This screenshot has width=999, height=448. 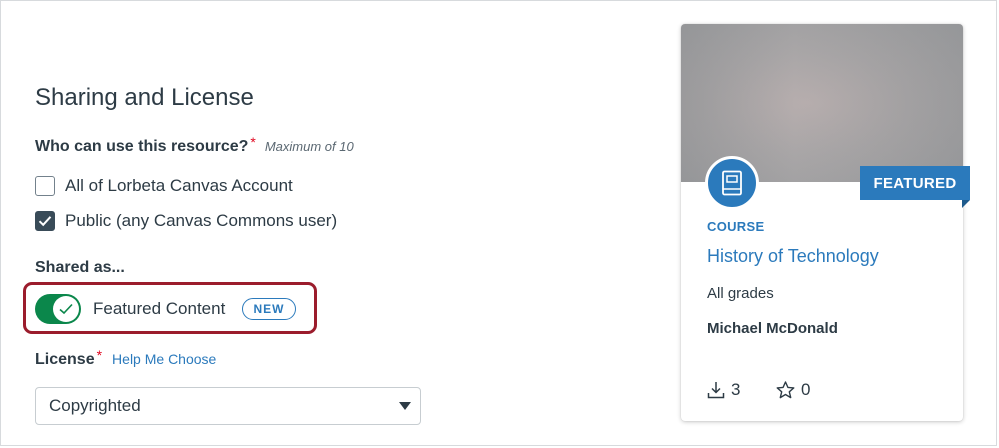 What do you see at coordinates (736, 389) in the screenshot?
I see `download-count-value: 3` at bounding box center [736, 389].